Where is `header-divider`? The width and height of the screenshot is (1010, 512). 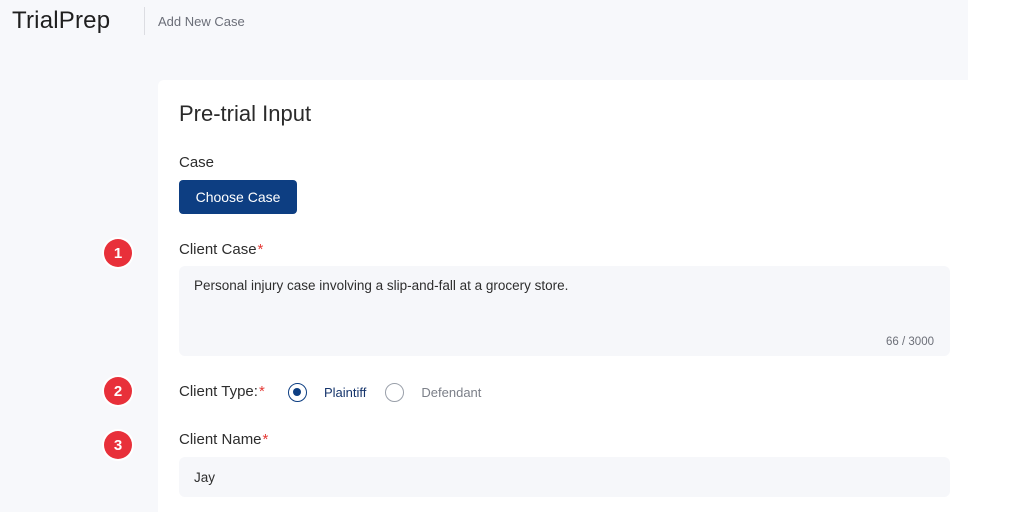 header-divider is located at coordinates (144, 21).